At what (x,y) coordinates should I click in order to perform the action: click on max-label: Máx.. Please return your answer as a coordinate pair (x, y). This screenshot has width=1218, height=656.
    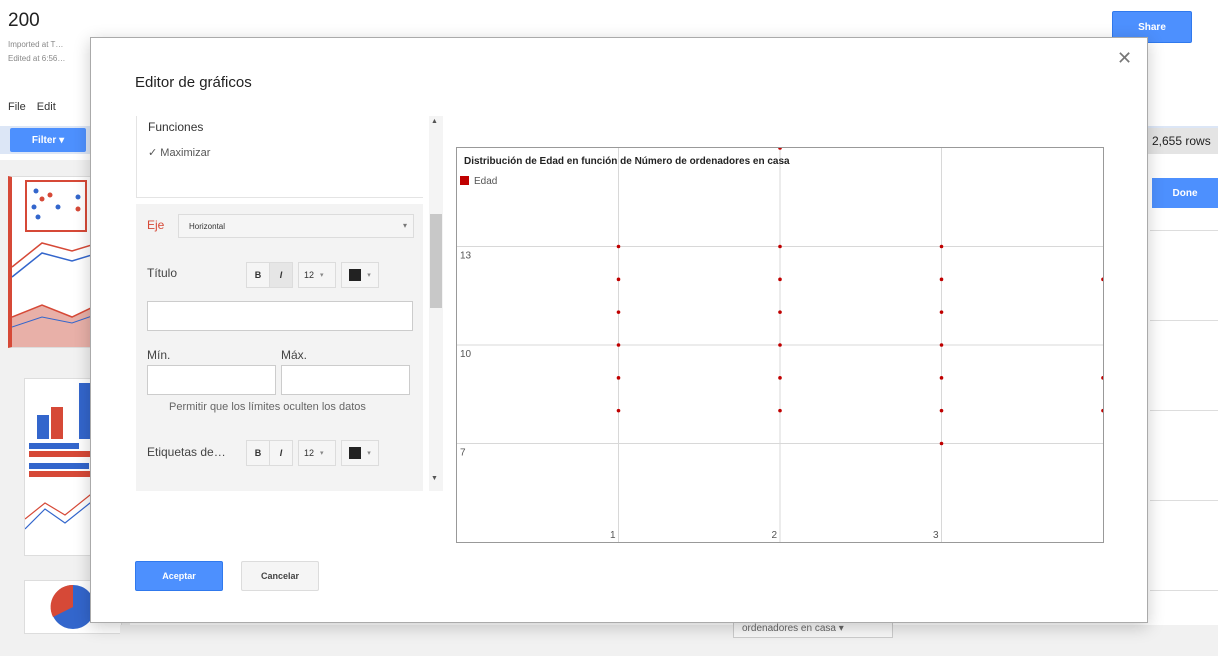
    Looking at the image, I should click on (294, 355).